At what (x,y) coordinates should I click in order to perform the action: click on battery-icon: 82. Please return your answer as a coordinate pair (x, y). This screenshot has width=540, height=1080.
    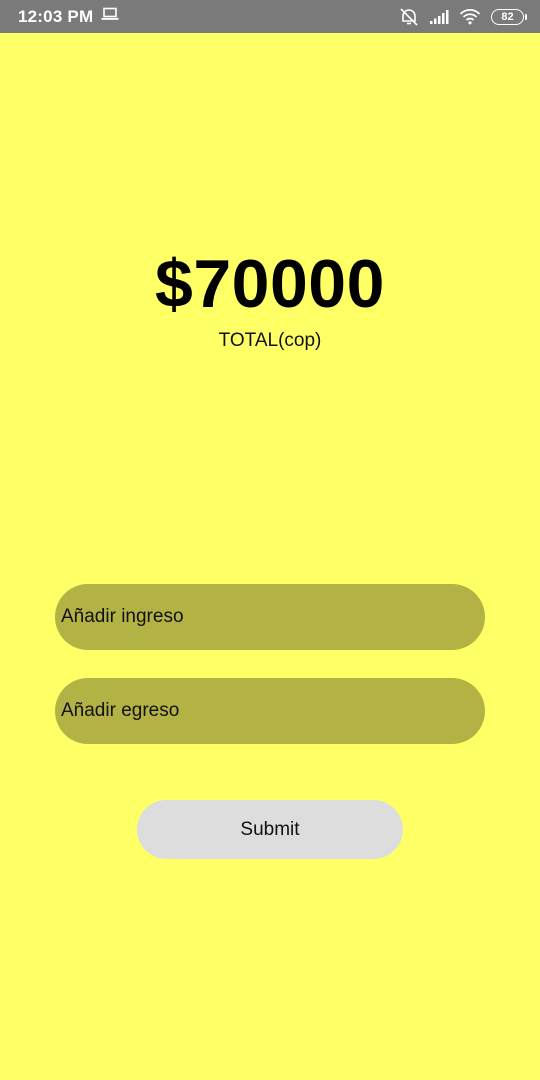
    Looking at the image, I should click on (509, 16).